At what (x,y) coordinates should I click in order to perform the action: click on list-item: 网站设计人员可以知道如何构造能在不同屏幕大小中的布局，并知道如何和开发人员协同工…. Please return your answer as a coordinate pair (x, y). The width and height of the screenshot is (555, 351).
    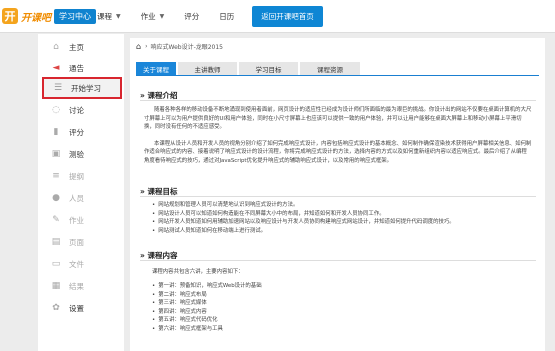
    Looking at the image, I should click on (344, 214).